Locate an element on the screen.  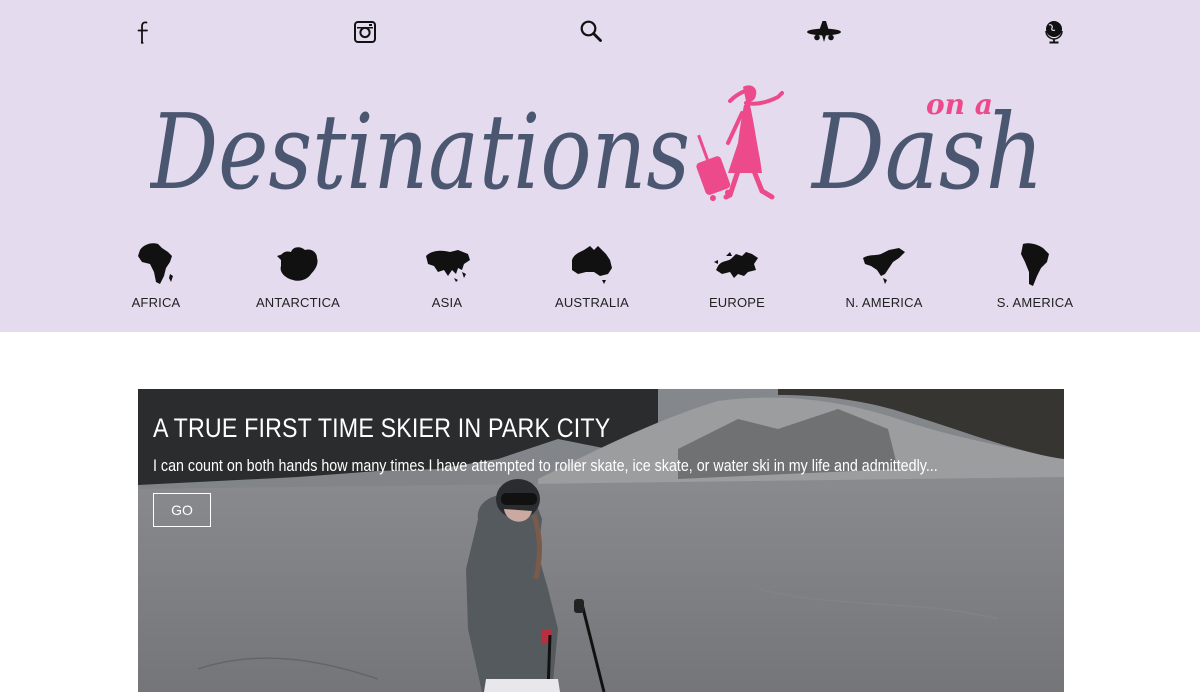
asia-map-icon is located at coordinates (448, 266).